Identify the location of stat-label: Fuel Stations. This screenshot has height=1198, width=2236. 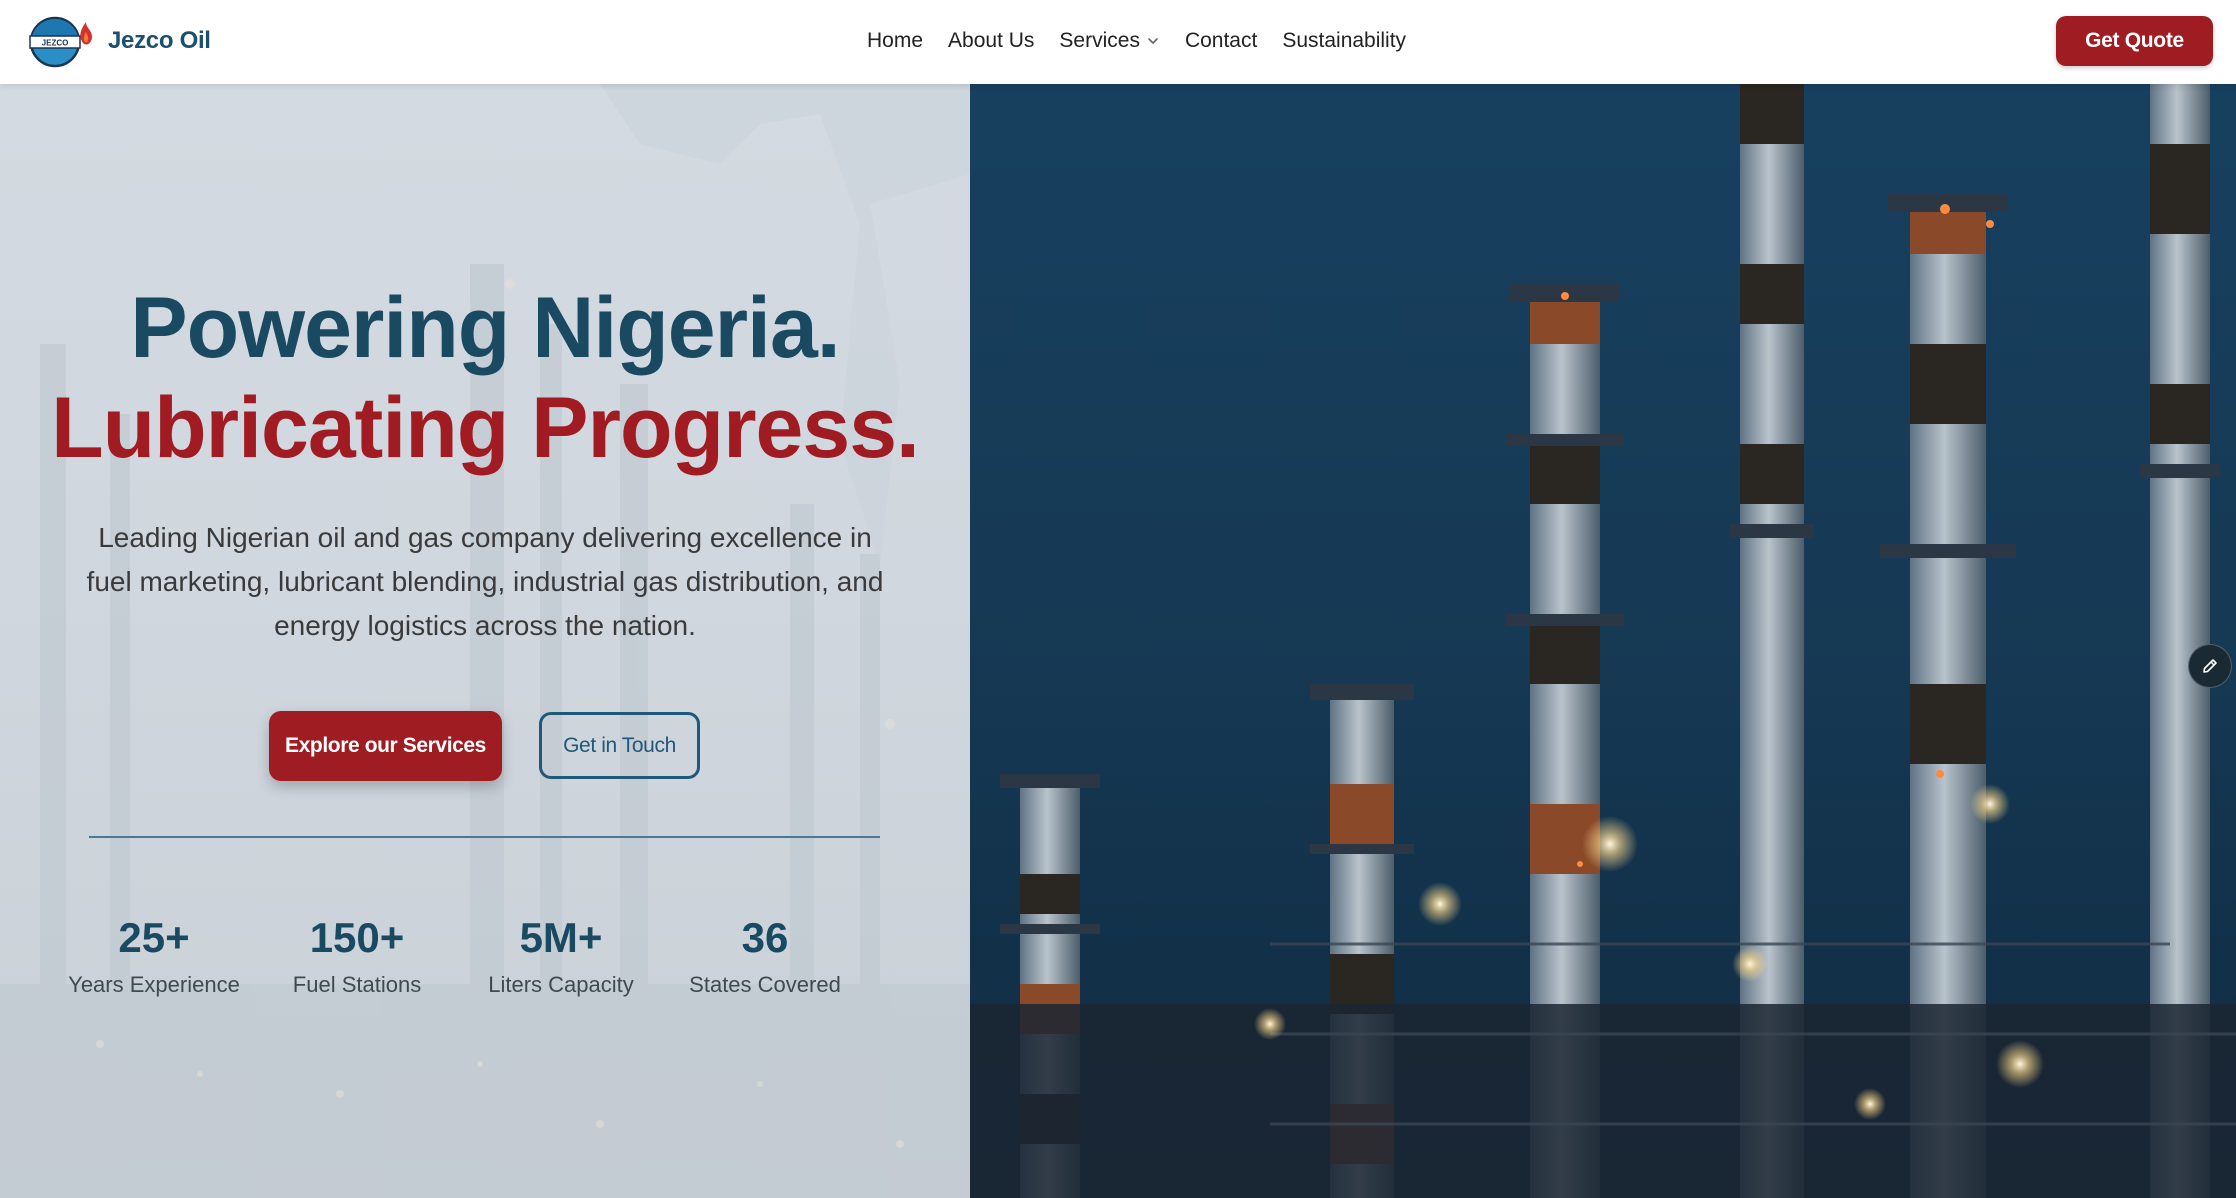
(357, 984).